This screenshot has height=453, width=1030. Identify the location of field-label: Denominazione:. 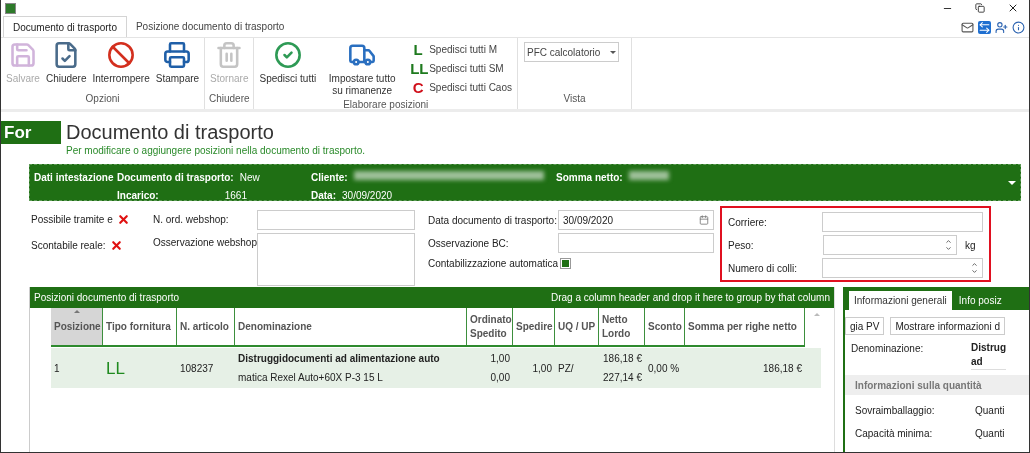
(888, 349).